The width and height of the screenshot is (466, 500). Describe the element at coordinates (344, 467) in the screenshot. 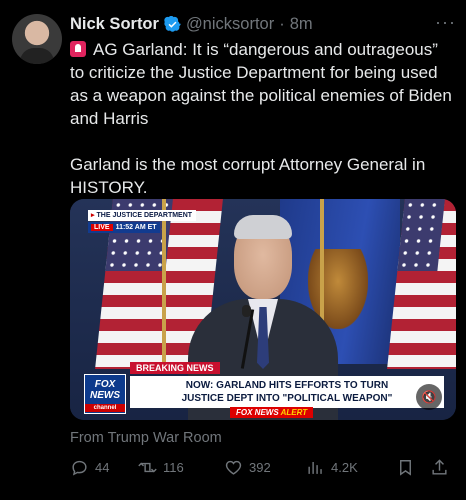

I see `view-count: 4.2K` at that location.